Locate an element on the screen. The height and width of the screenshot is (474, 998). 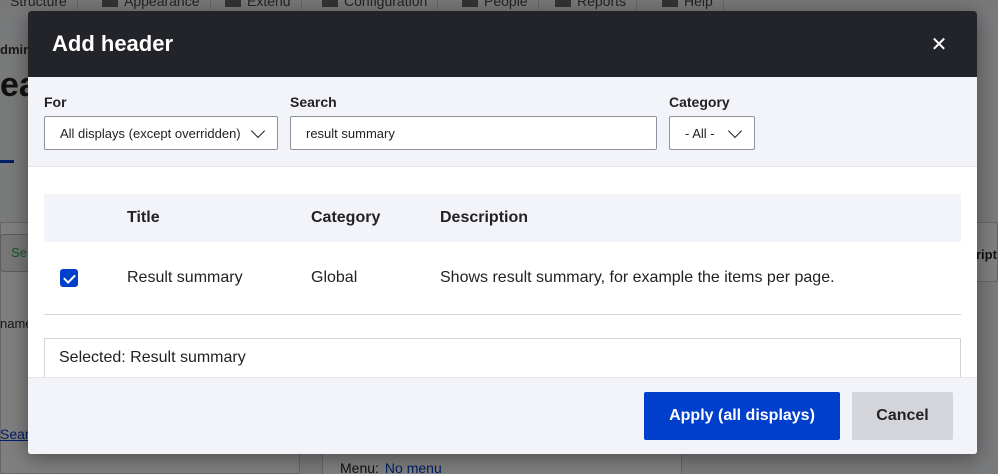
cancel-button: Cancel is located at coordinates (902, 416).